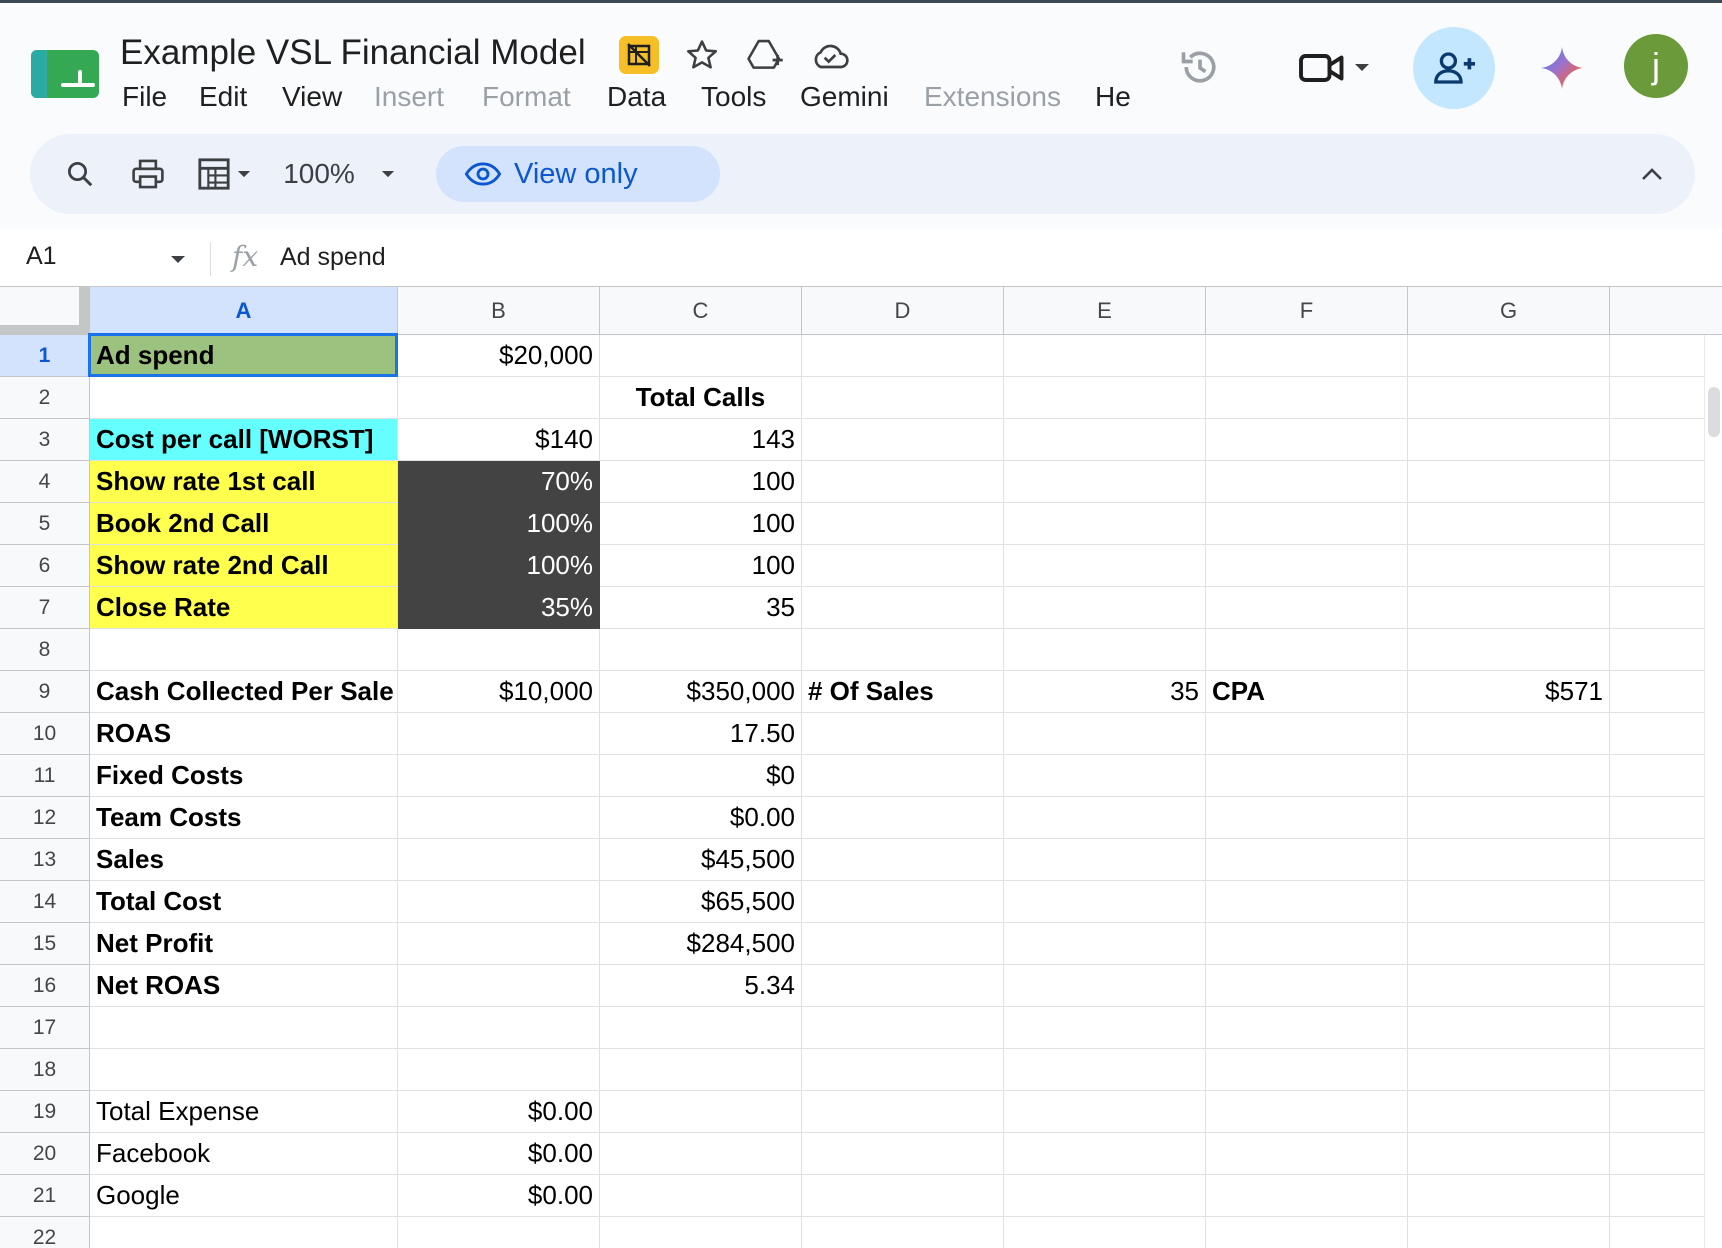  What do you see at coordinates (499, 524) in the screenshot?
I see `cell-b5: 100%` at bounding box center [499, 524].